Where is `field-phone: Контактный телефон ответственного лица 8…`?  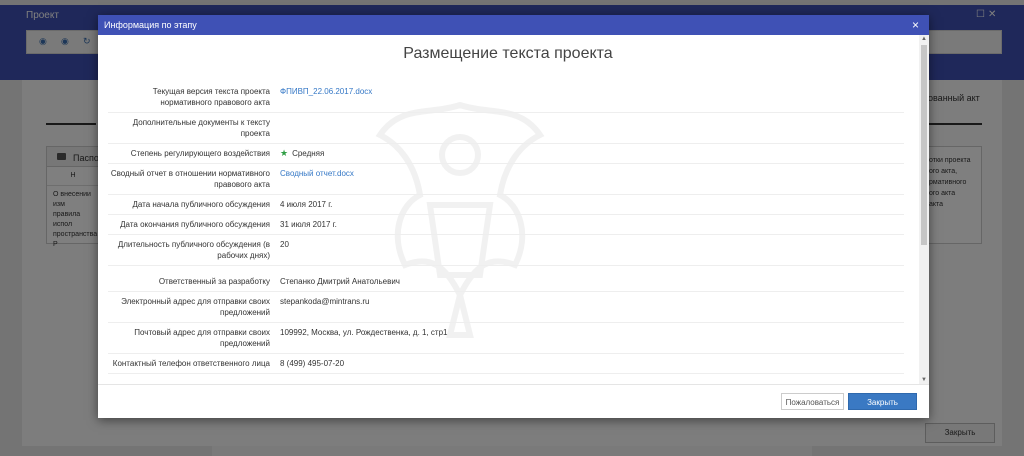
field-phone: Контактный телефон ответственного лица 8… is located at coordinates (506, 364).